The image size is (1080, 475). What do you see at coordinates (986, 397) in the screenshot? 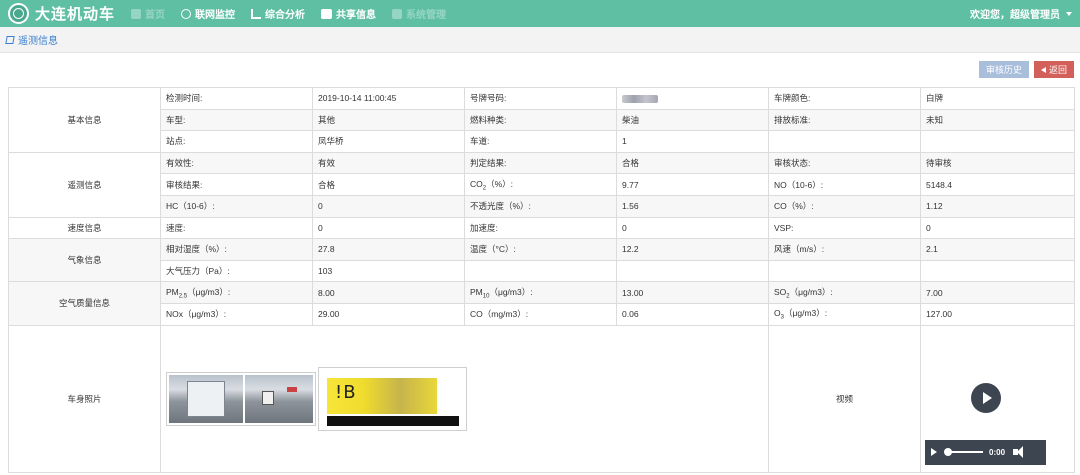
I see `video-play-button` at bounding box center [986, 397].